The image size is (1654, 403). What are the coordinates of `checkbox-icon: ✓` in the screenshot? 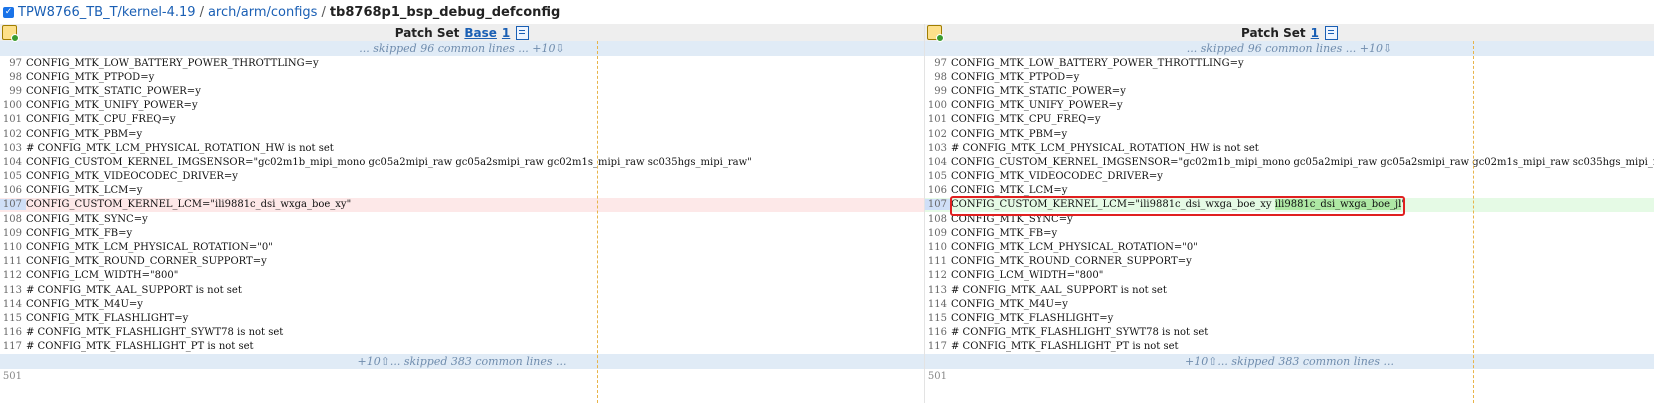 It's located at (8, 12).